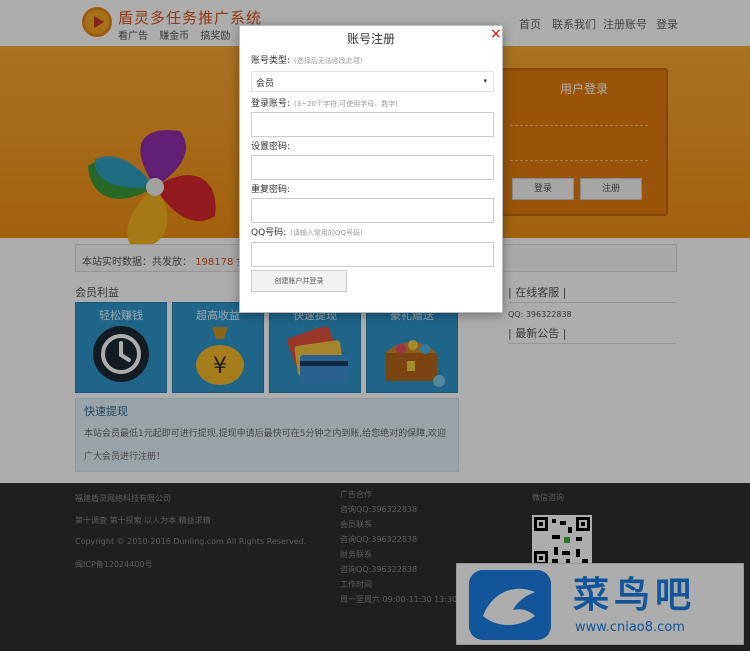 This screenshot has width=750, height=651. What do you see at coordinates (370, 39) in the screenshot?
I see `modal-title: 账号注册` at bounding box center [370, 39].